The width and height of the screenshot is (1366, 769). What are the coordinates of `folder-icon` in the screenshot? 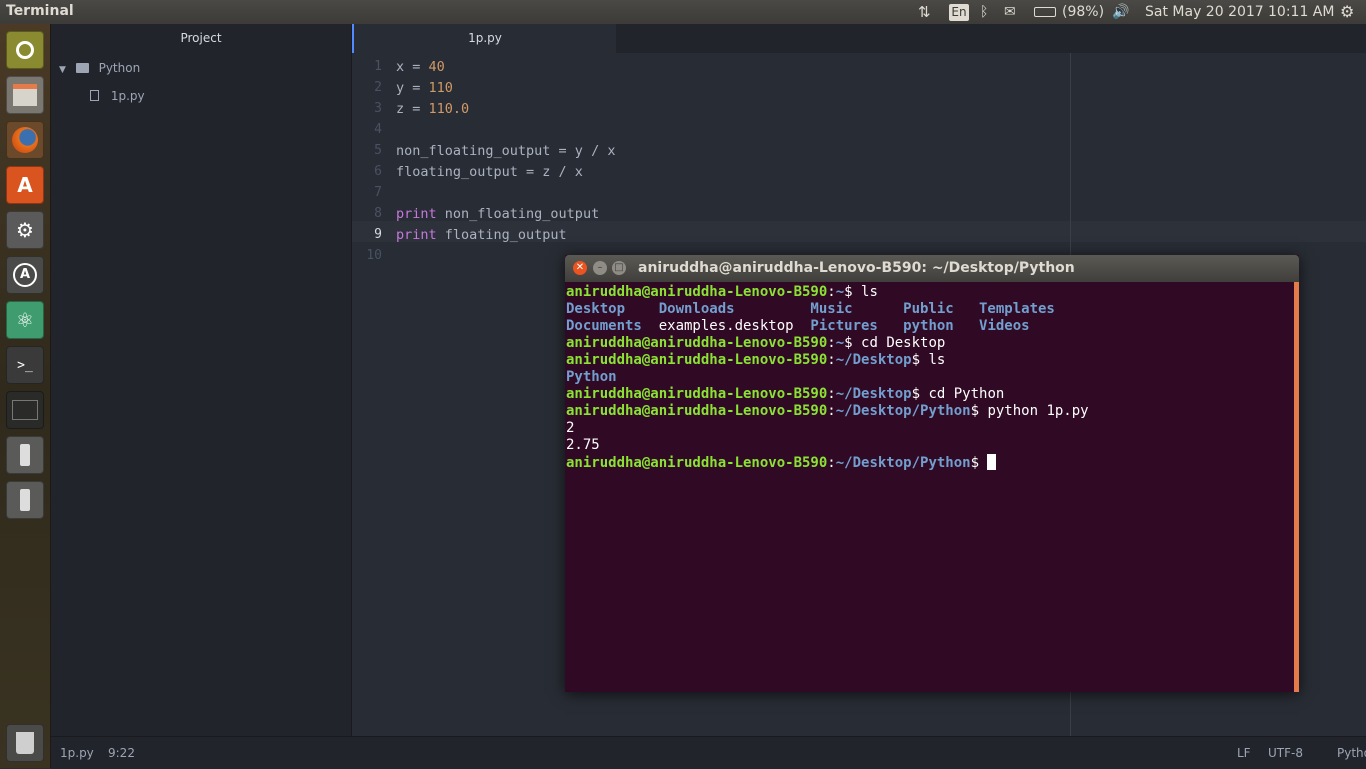 It's located at (82, 68).